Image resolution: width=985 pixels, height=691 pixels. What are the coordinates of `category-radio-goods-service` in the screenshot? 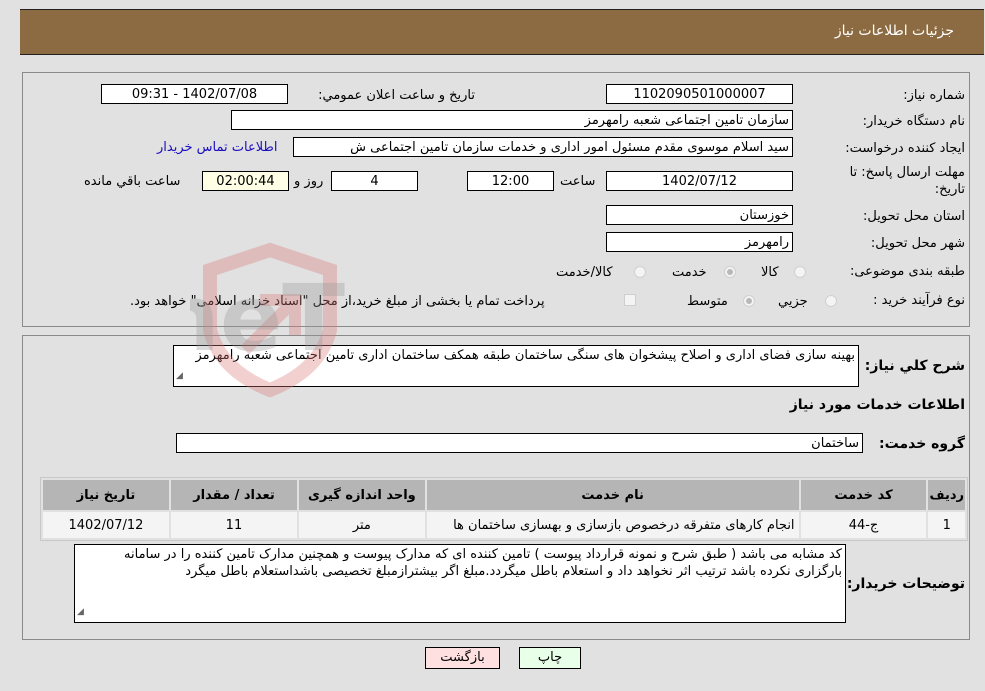 It's located at (640, 272).